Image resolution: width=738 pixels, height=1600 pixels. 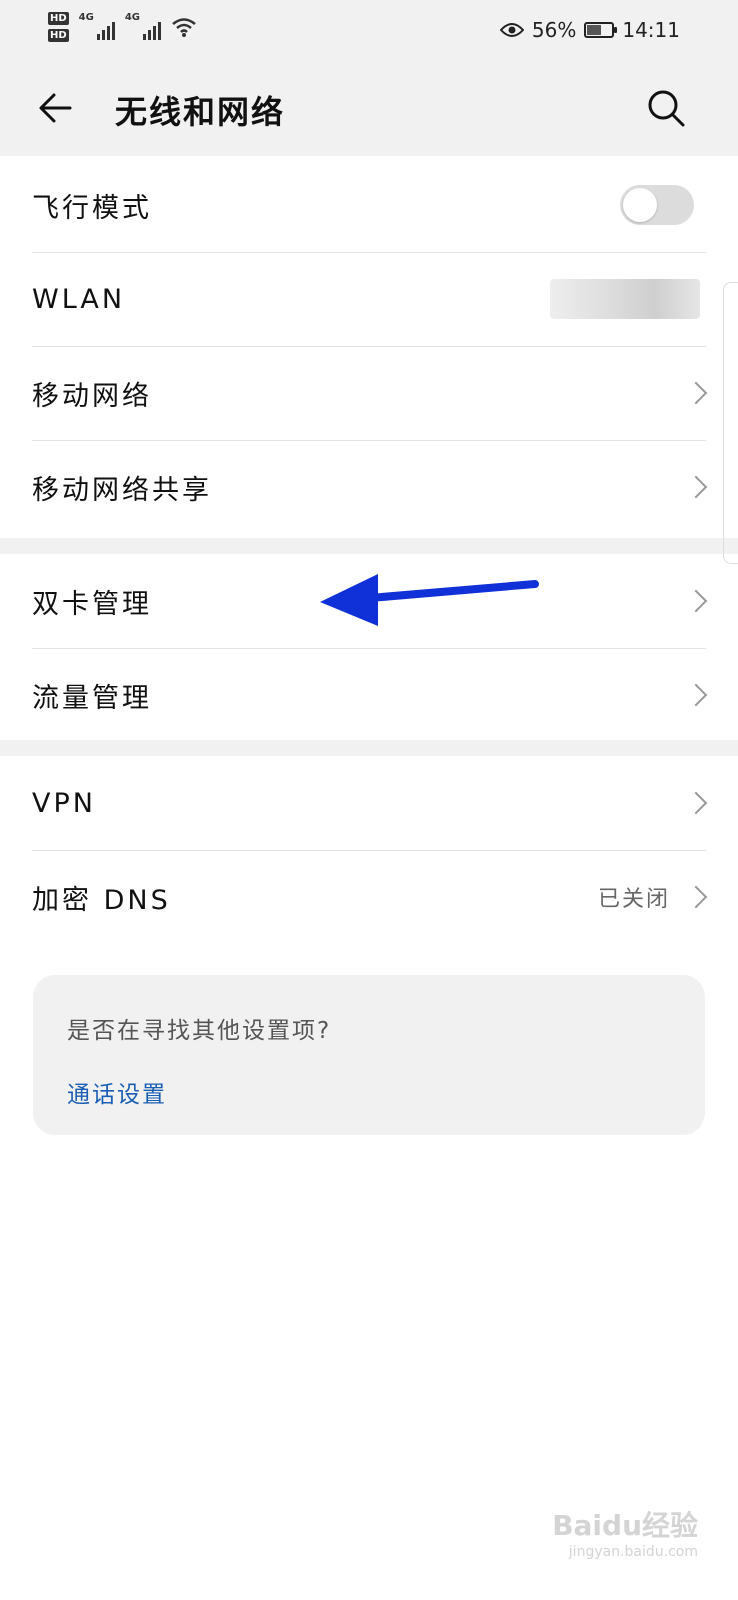 I want to click on clock: 14:11, so click(x=651, y=30).